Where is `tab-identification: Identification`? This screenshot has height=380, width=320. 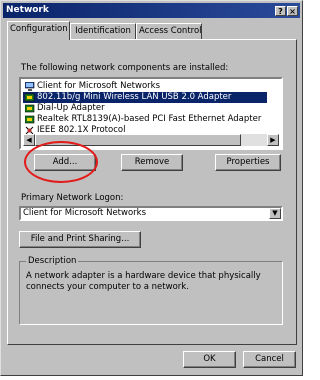
tab-identification: Identification is located at coordinates (103, 31).